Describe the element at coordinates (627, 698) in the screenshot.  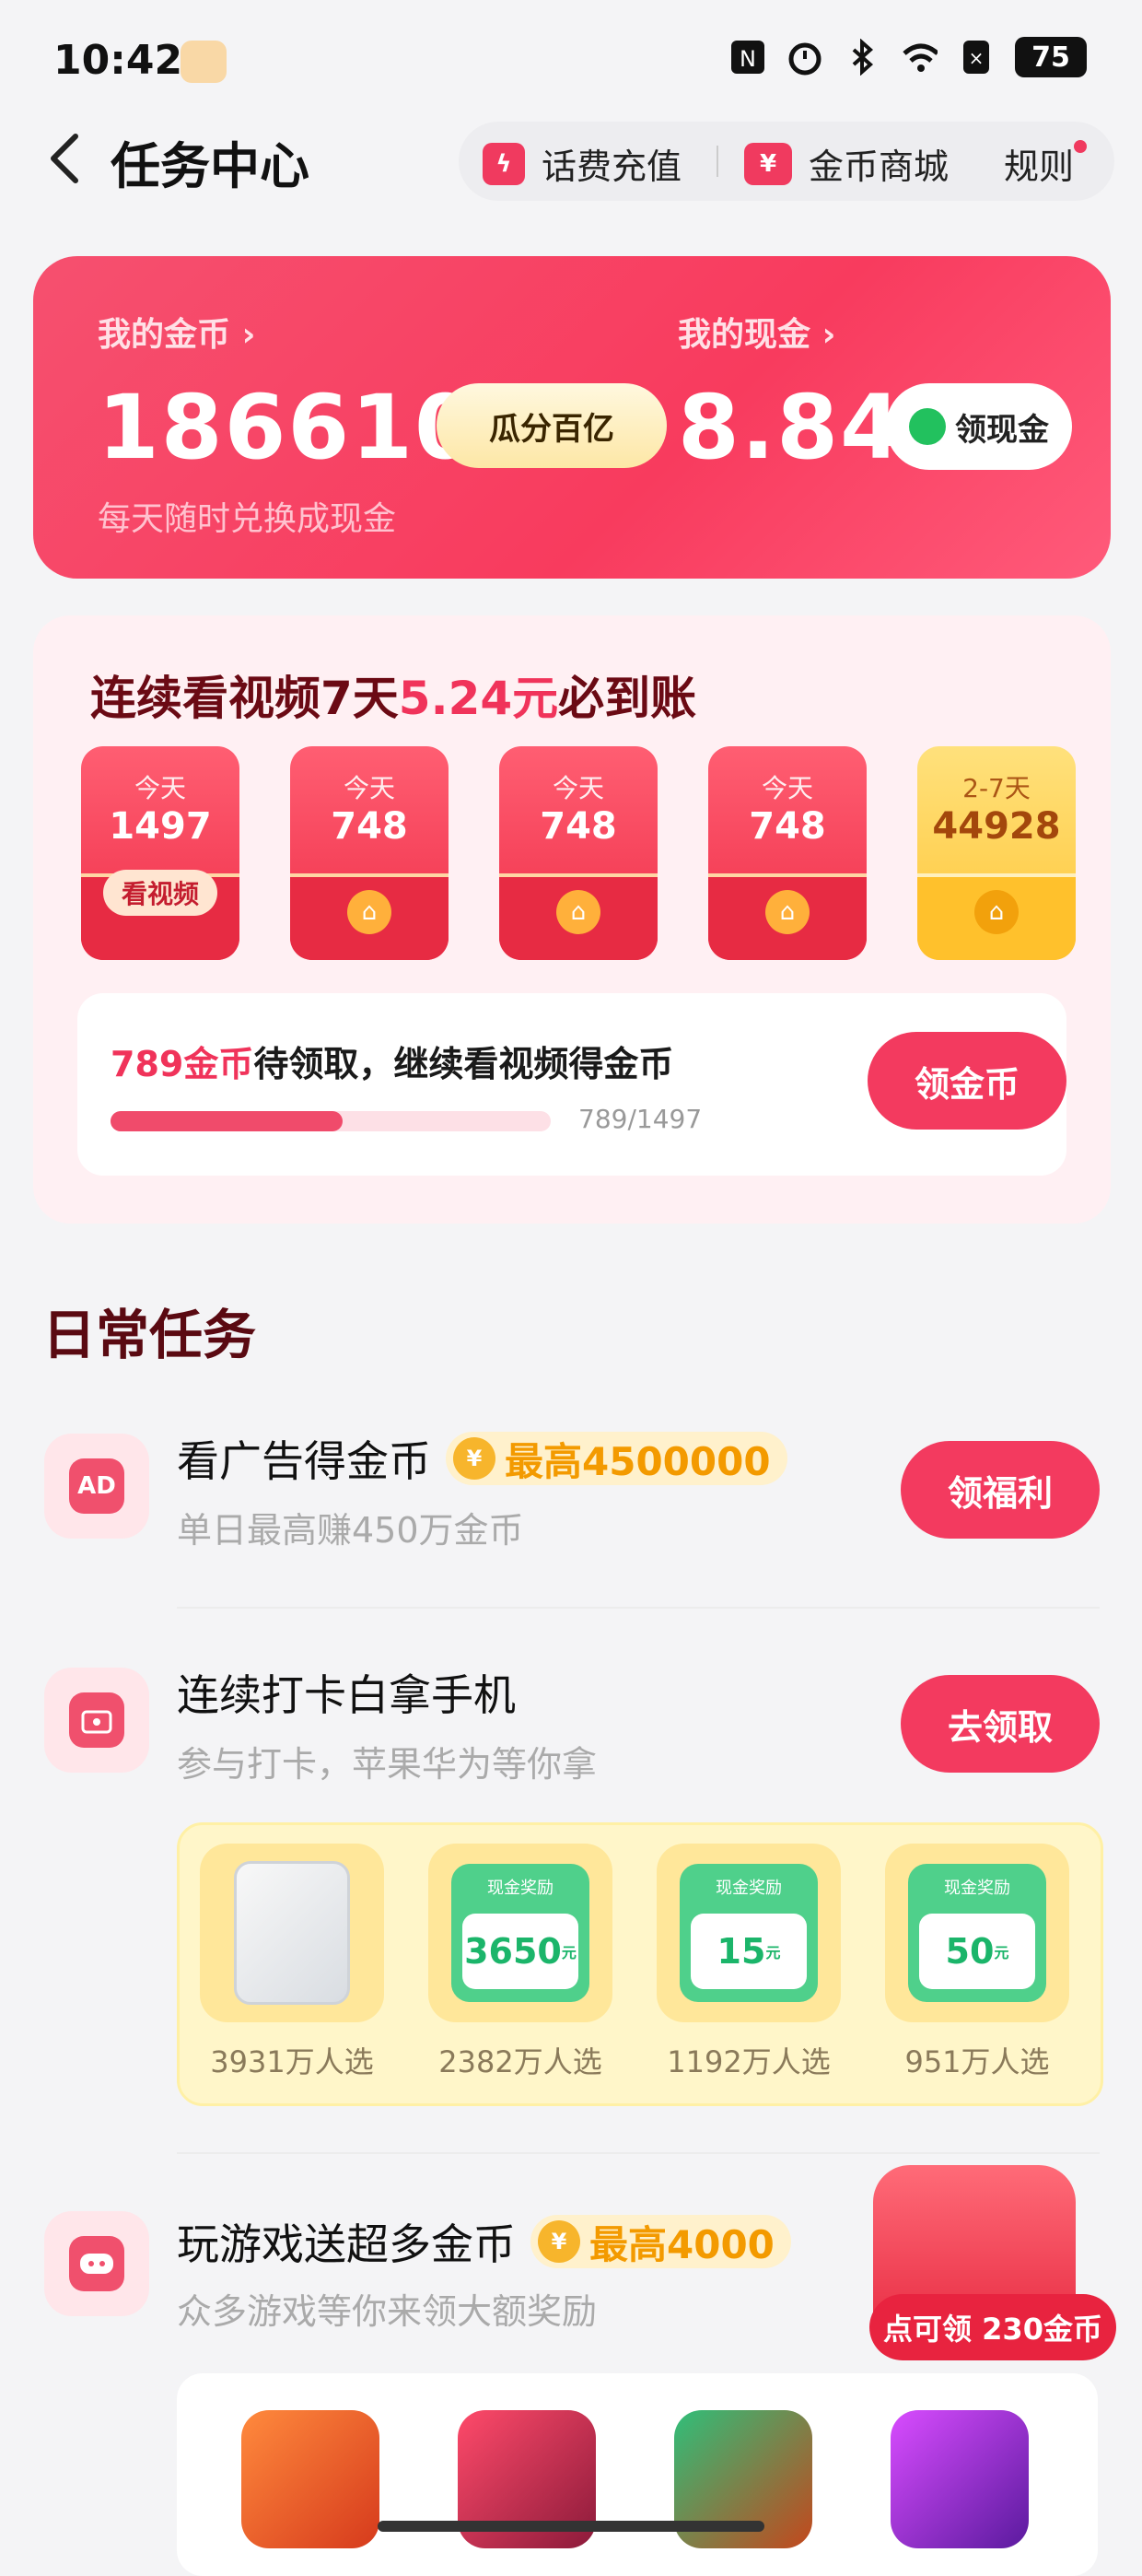
I see `streak-title-suffix: 必到账` at that location.